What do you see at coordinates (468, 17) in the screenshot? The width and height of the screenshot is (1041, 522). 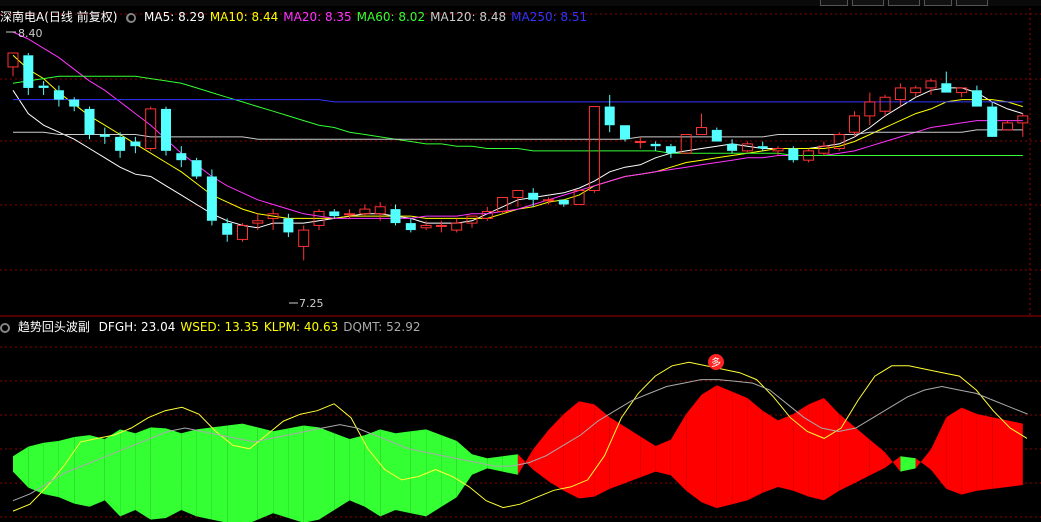 I see `main-indicator-4: MA120: 8.48` at bounding box center [468, 17].